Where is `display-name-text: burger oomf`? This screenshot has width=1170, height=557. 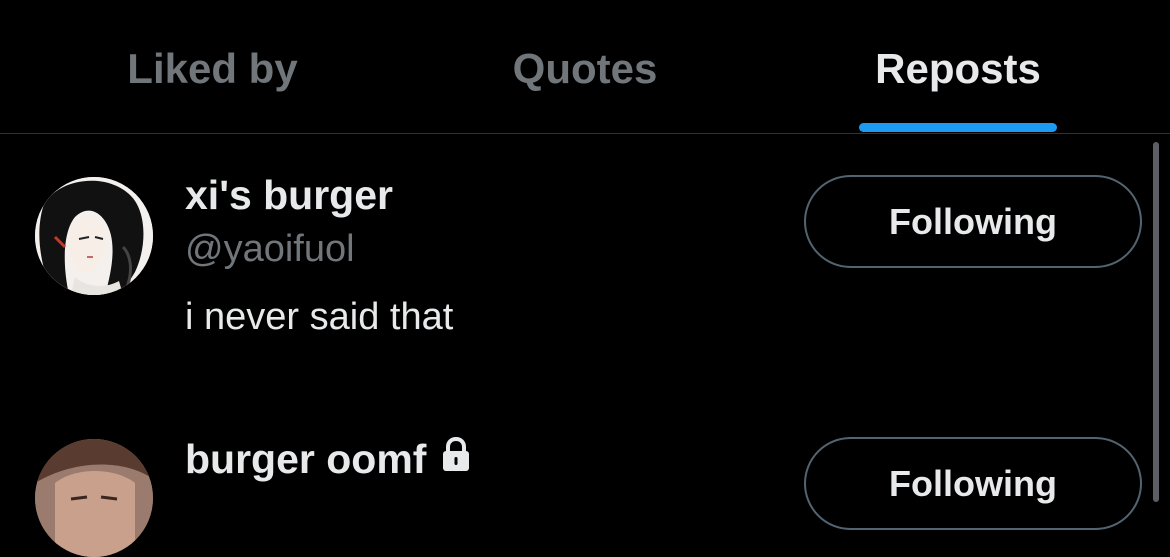
display-name-text: burger oomf is located at coordinates (306, 459).